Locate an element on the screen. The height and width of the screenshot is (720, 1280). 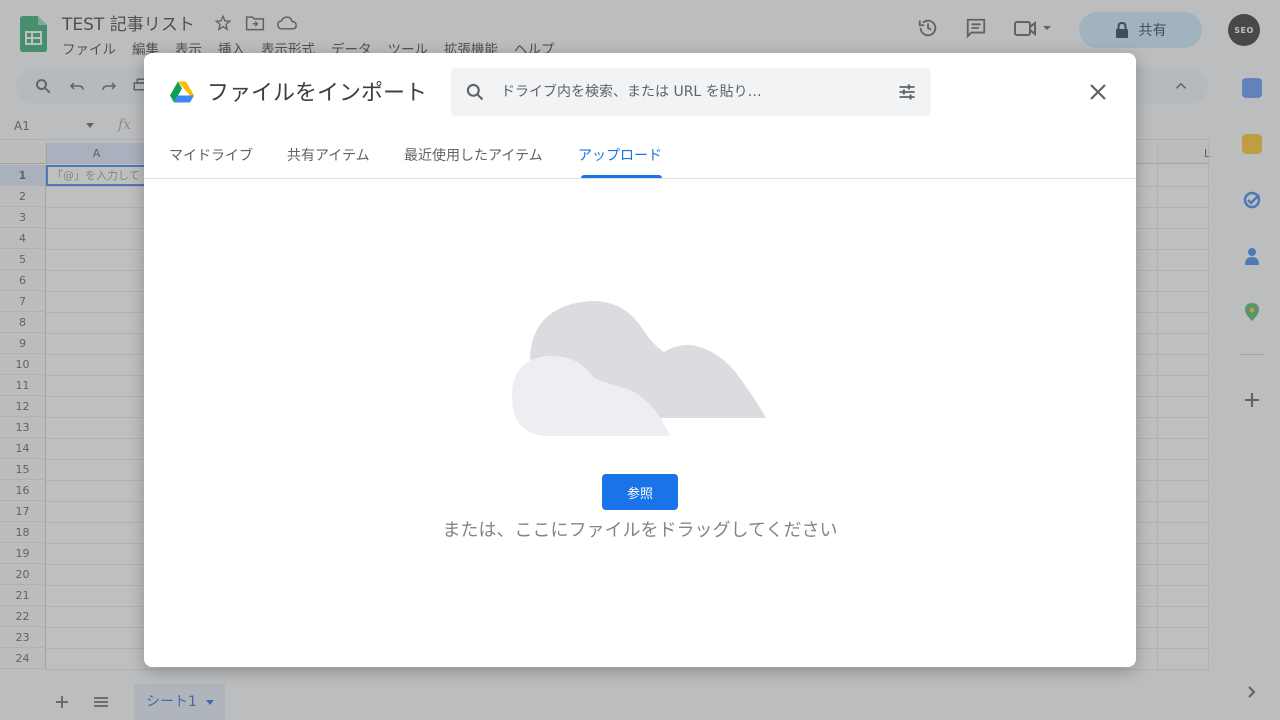
active-tab-indicator is located at coordinates (621, 176).